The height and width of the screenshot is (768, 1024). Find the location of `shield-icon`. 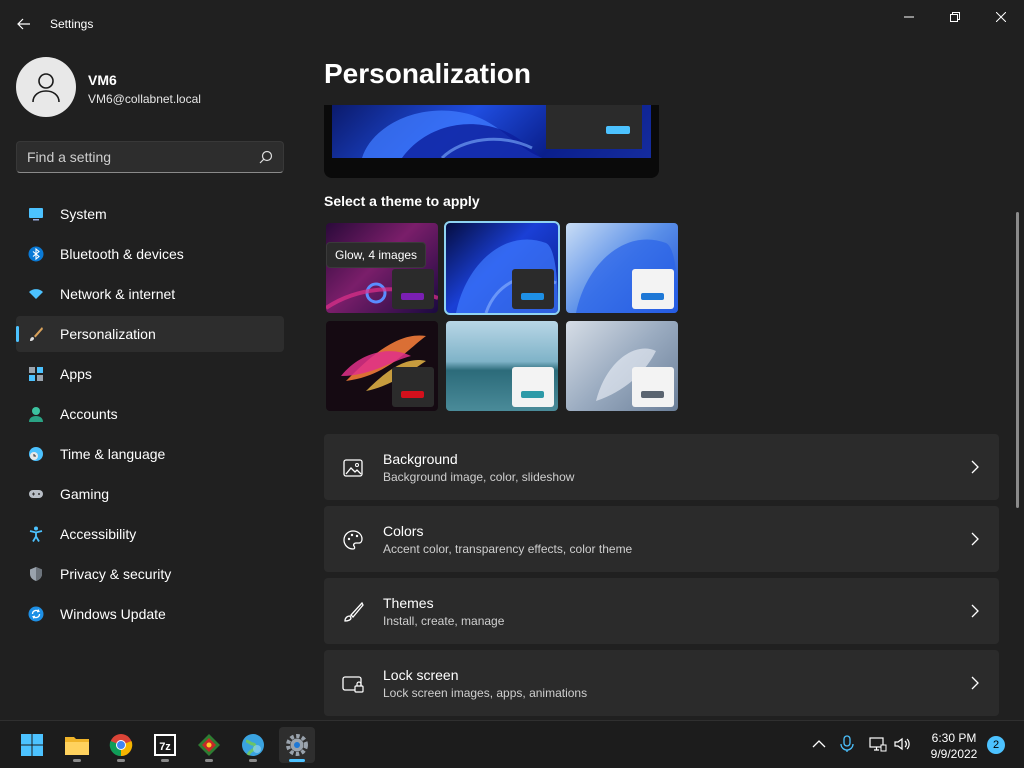

shield-icon is located at coordinates (36, 574).